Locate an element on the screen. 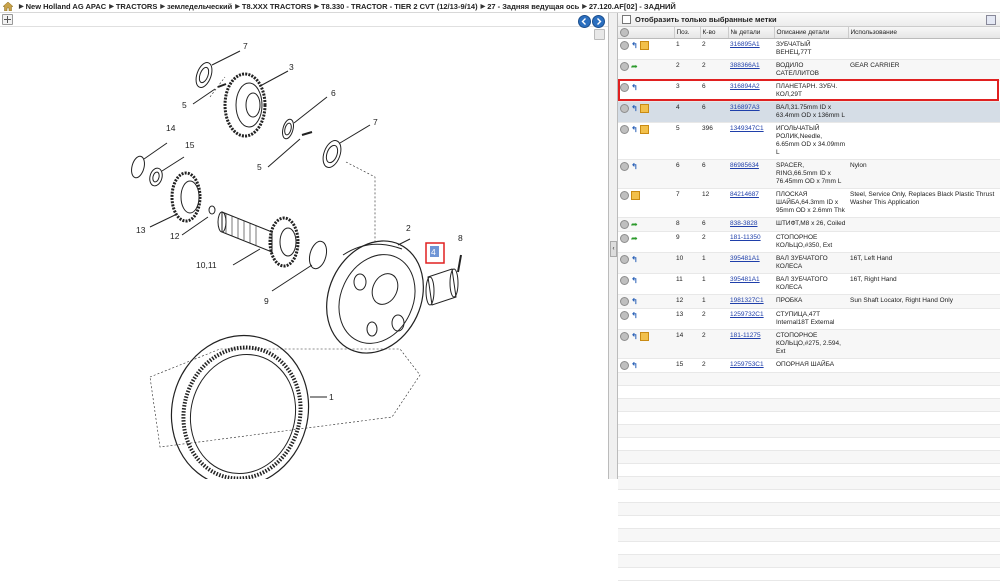 The image size is (1000, 581). header-pos: Поз. is located at coordinates (687, 33).